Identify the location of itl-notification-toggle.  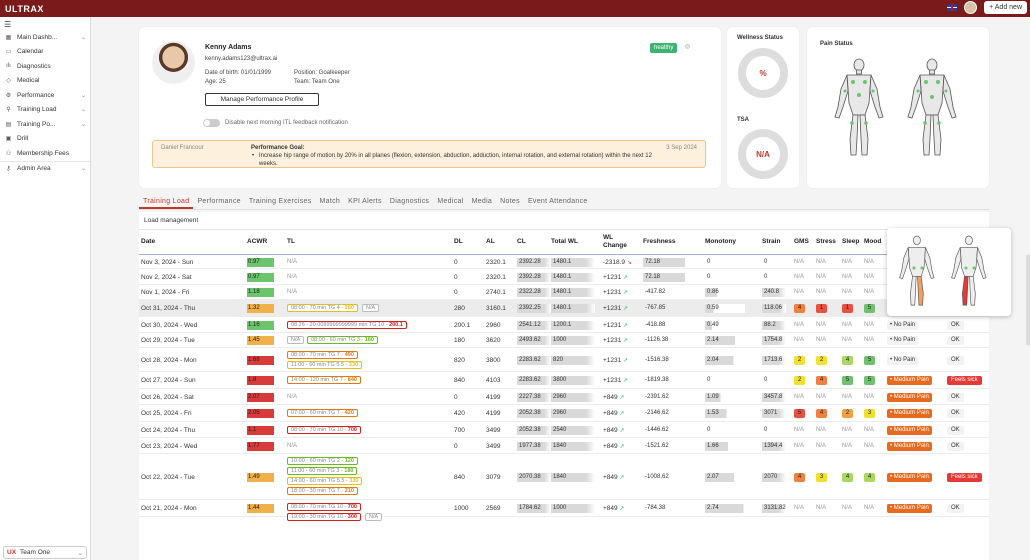
(211, 123).